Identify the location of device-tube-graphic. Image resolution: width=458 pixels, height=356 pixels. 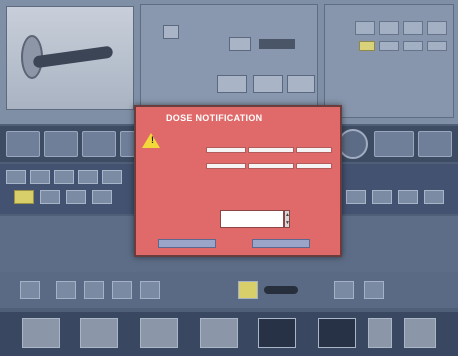
(73, 57).